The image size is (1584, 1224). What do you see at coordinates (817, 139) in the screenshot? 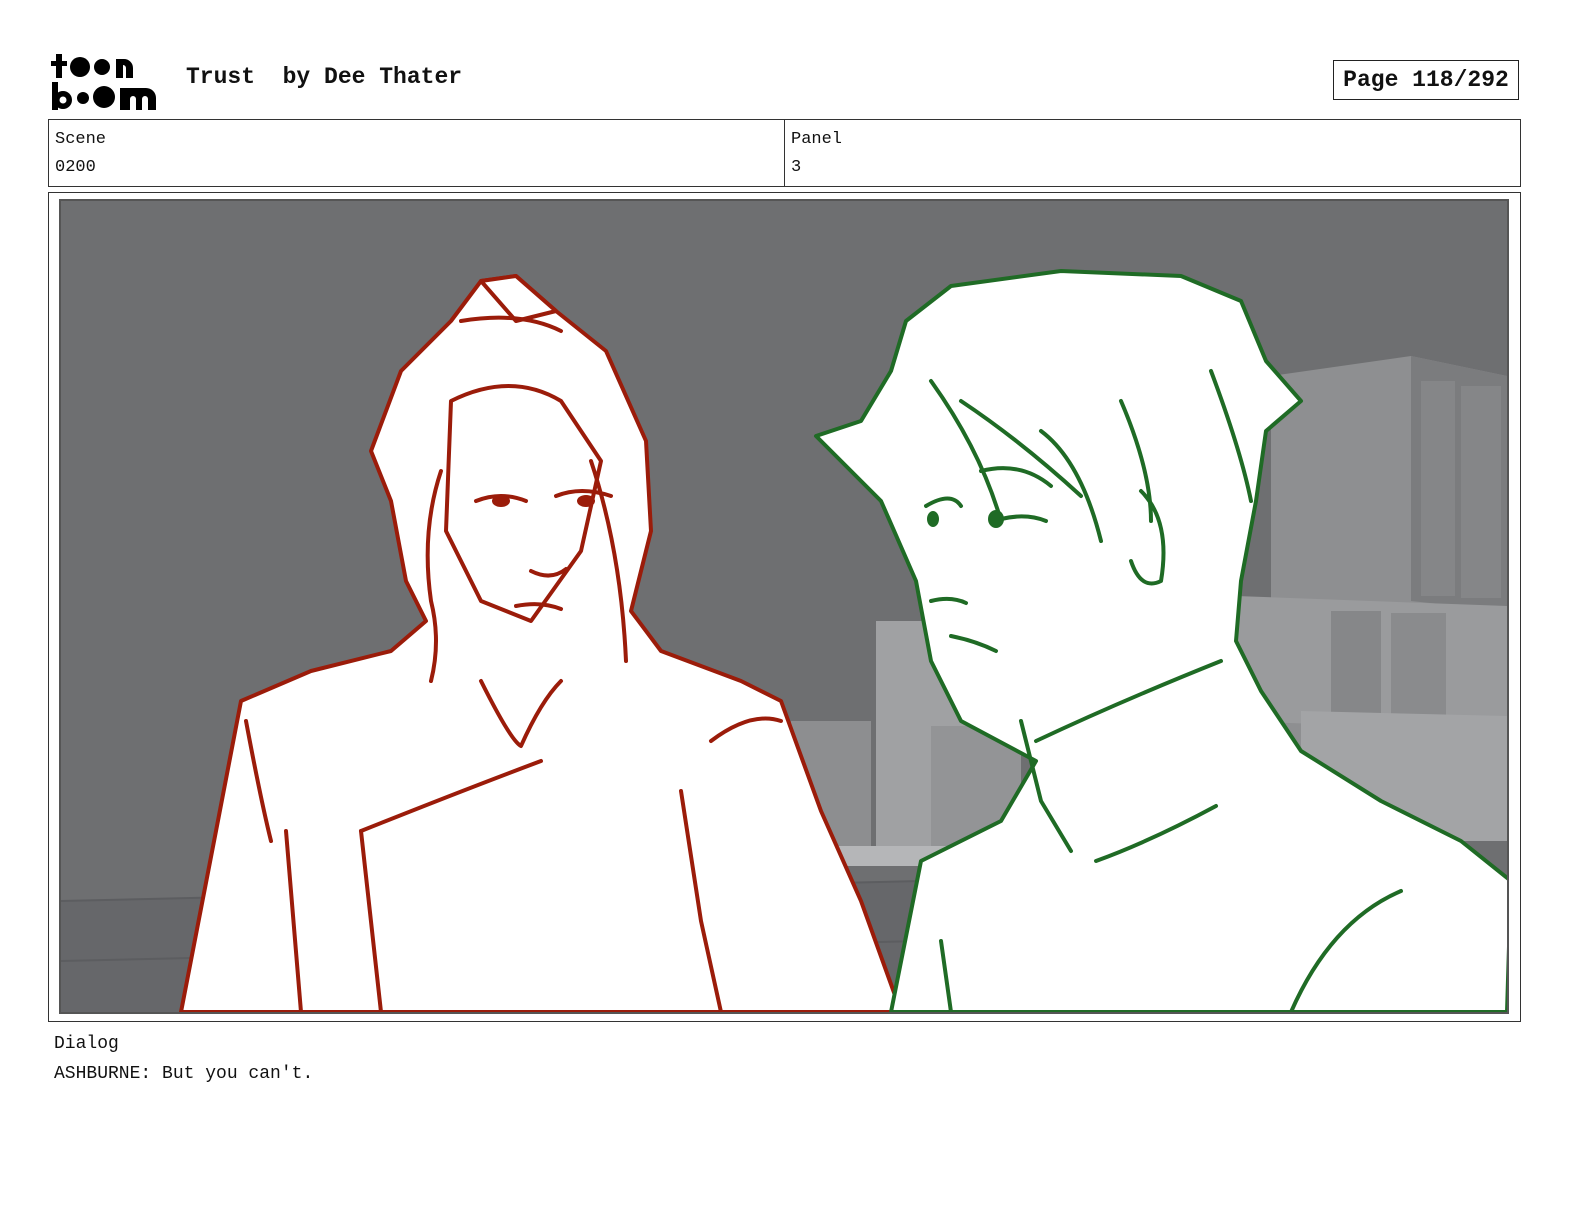
I see `panel-label: Panel` at bounding box center [817, 139].